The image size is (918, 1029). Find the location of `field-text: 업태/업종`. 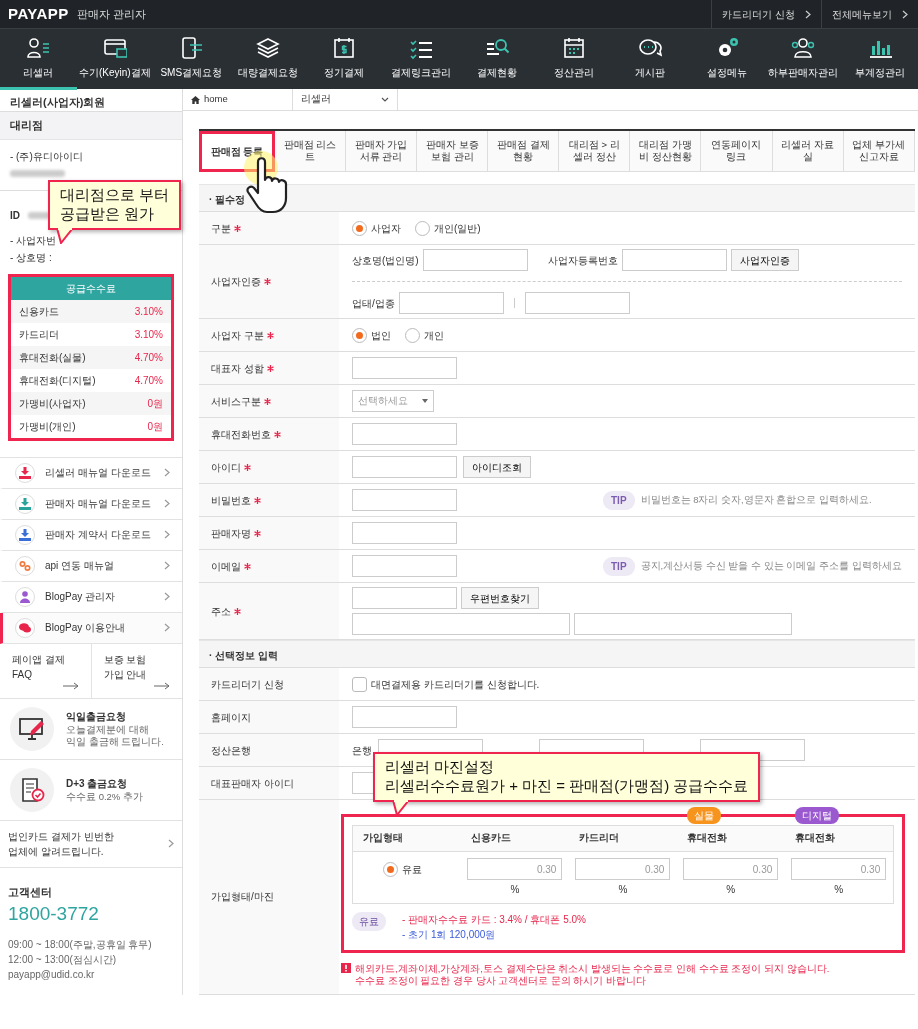

field-text: 업태/업종 is located at coordinates (373, 303).